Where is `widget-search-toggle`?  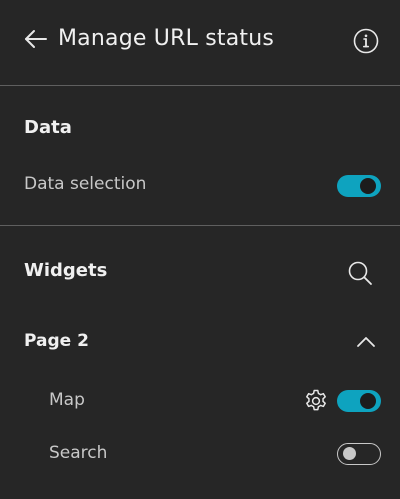 widget-search-toggle is located at coordinates (359, 454).